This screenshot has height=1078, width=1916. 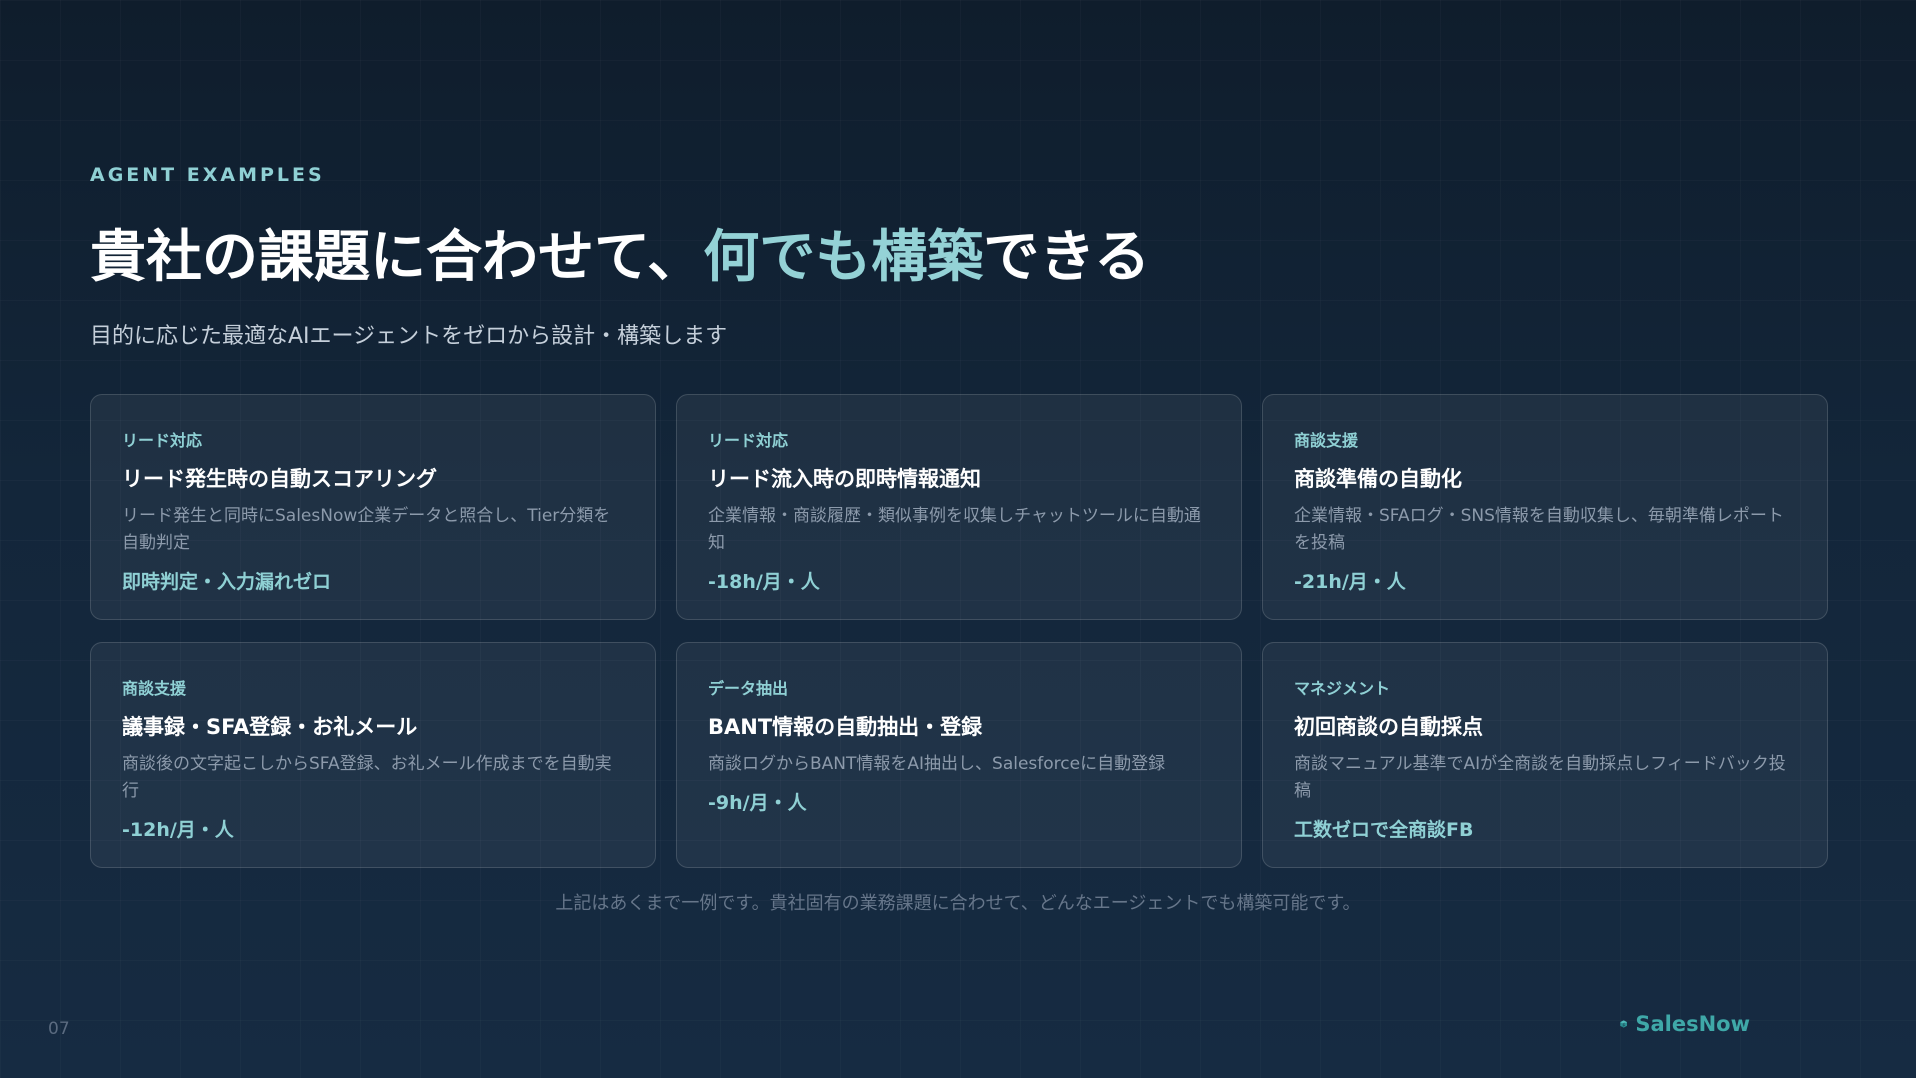 I want to click on page-title: 貴社の課題に合わせて、何でも構築できる, so click(x=620, y=252).